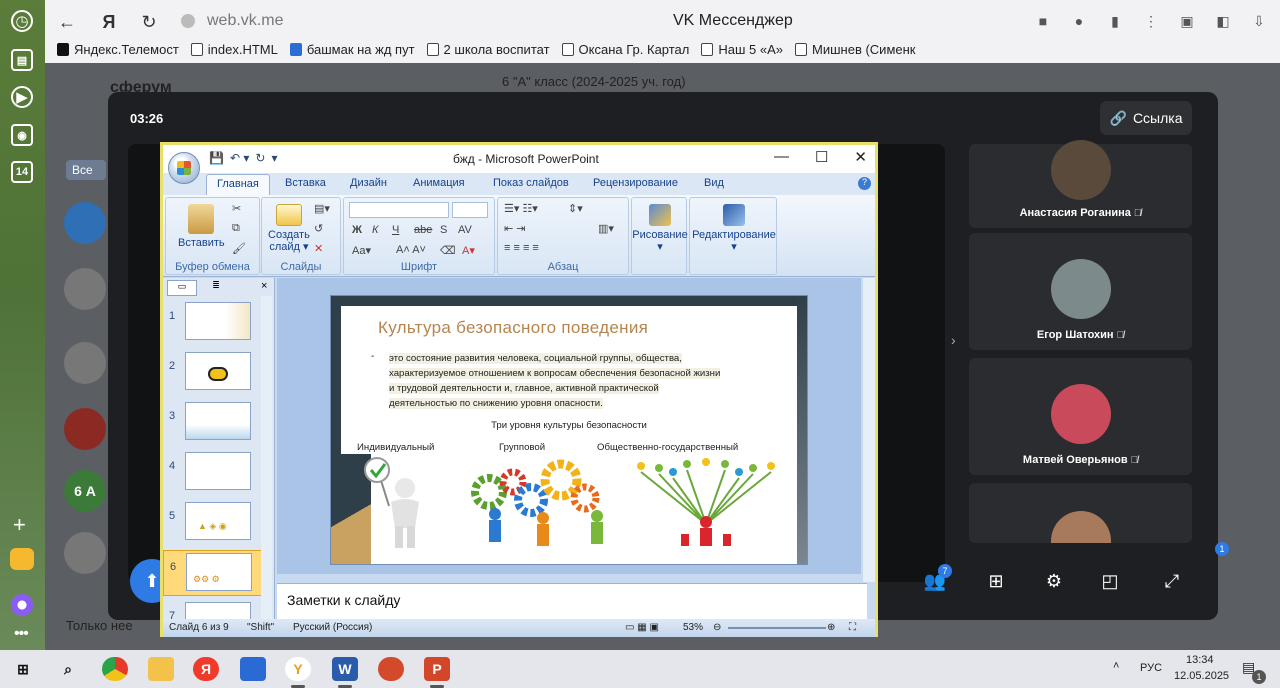 This screenshot has height=688, width=1280. What do you see at coordinates (1200, 660) in the screenshot?
I see `clock-time: 13:34` at bounding box center [1200, 660].